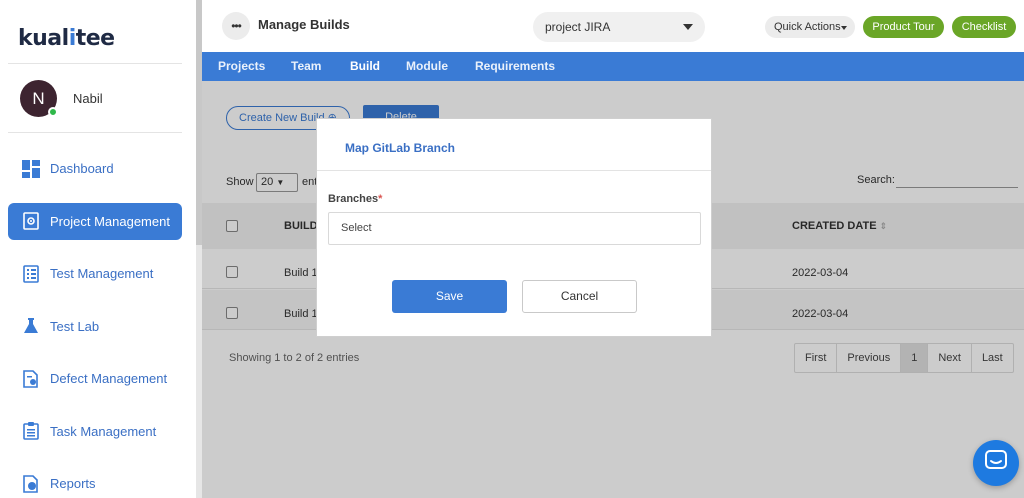 This screenshot has width=1024, height=498. I want to click on sidebar-item-dashboard: Dashboard, so click(95, 168).